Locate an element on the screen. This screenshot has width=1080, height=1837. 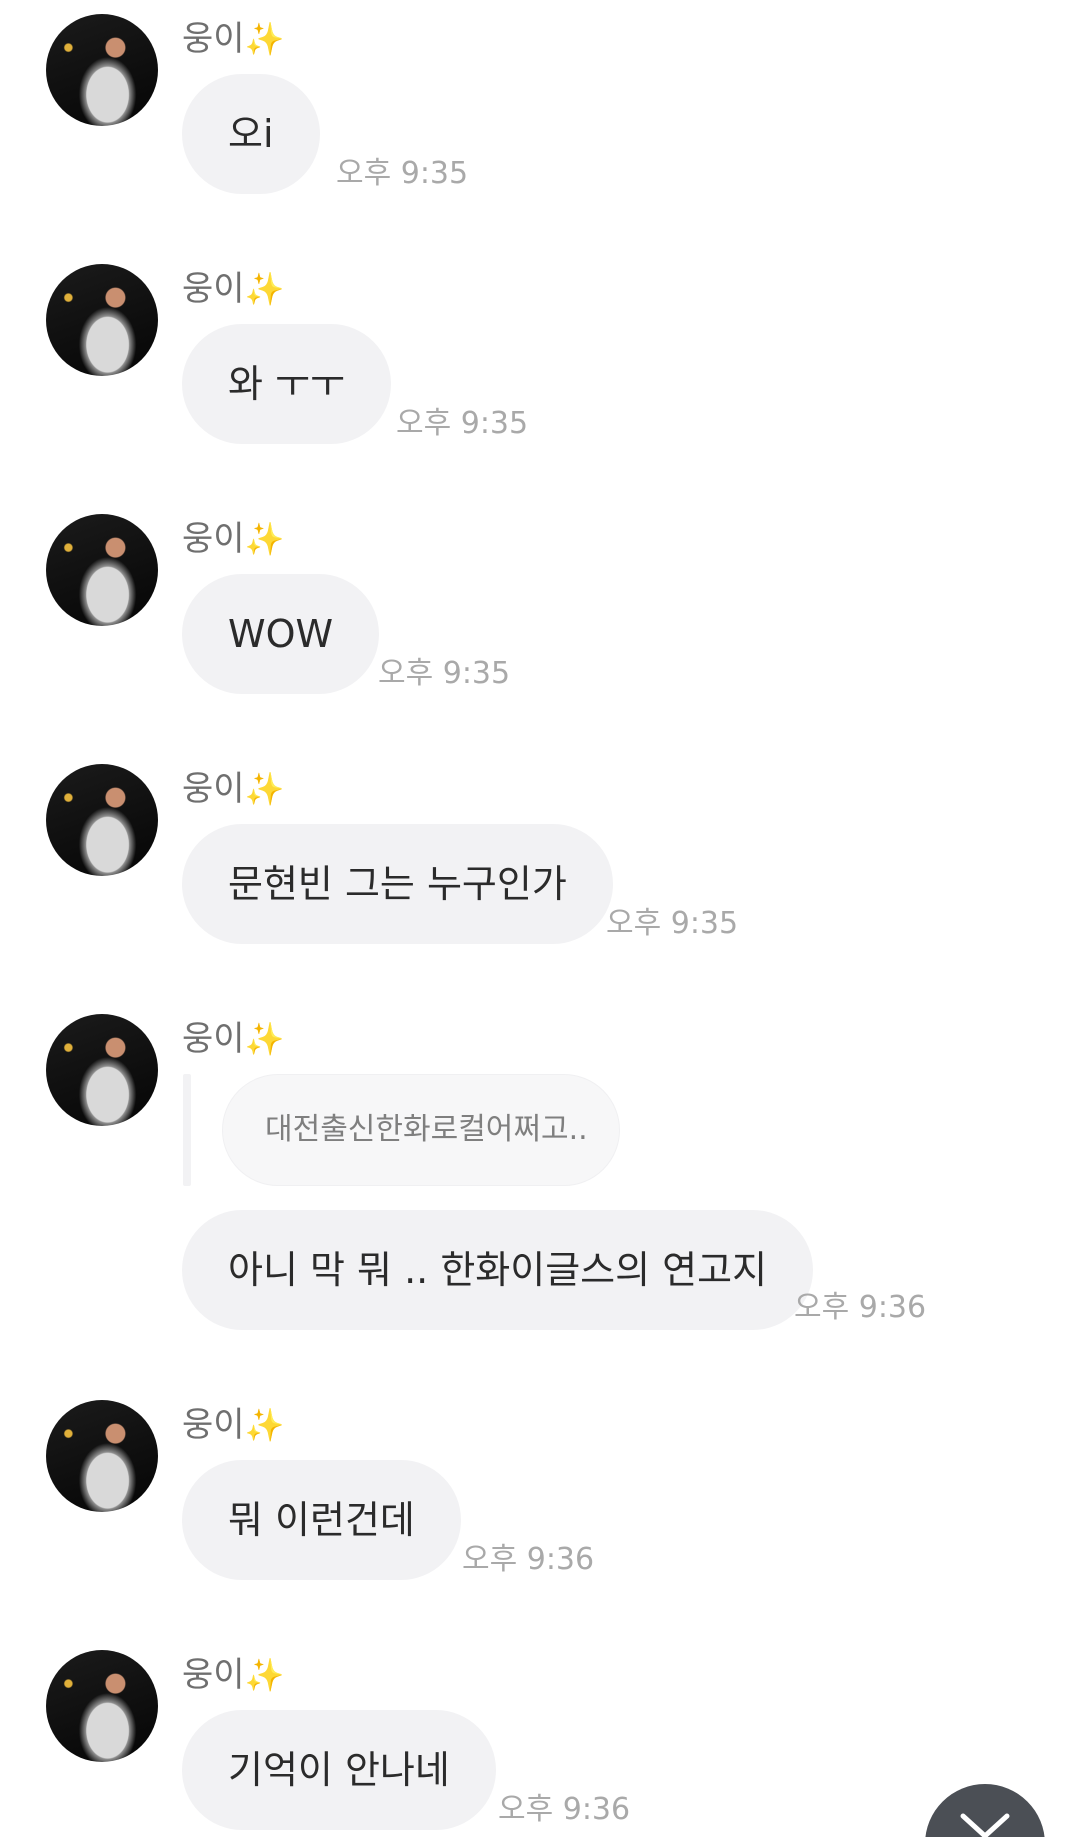
reply-quote: 대전출신한화로컬어쩌고.. is located at coordinates (421, 1130).